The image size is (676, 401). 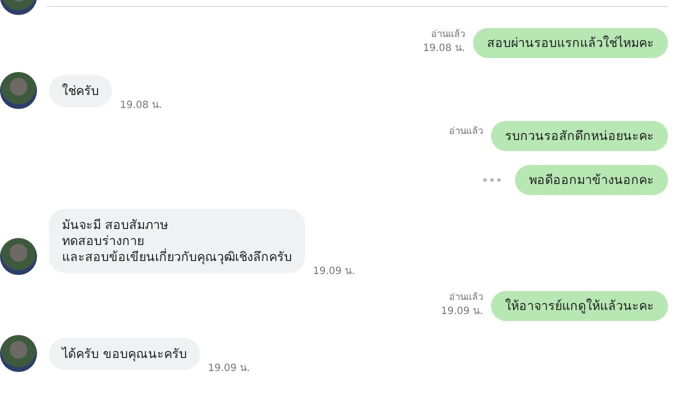 What do you see at coordinates (124, 354) in the screenshot?
I see `message-bubble: ได้ครับ ขอบคุณนะครับ` at bounding box center [124, 354].